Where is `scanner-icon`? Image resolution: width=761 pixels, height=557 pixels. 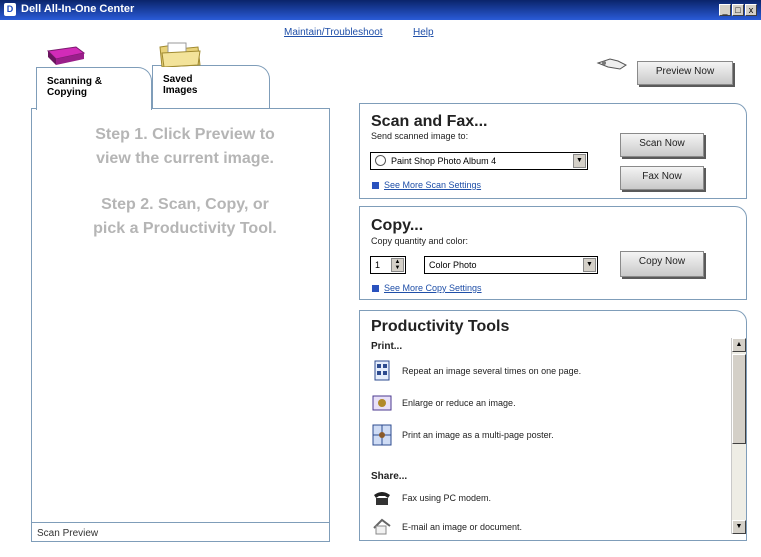
scanner-icon is located at coordinates (66, 56).